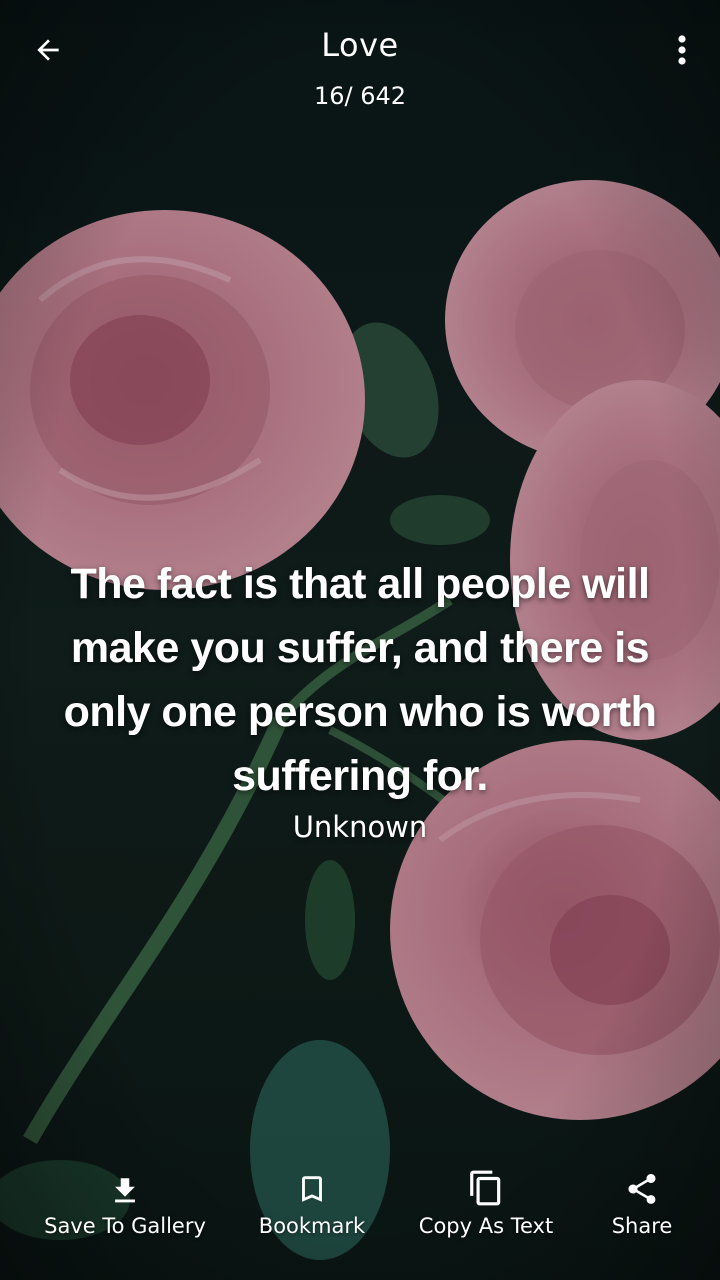 The image size is (720, 1280). Describe the element at coordinates (312, 1189) in the screenshot. I see `bookmark-icon` at that location.